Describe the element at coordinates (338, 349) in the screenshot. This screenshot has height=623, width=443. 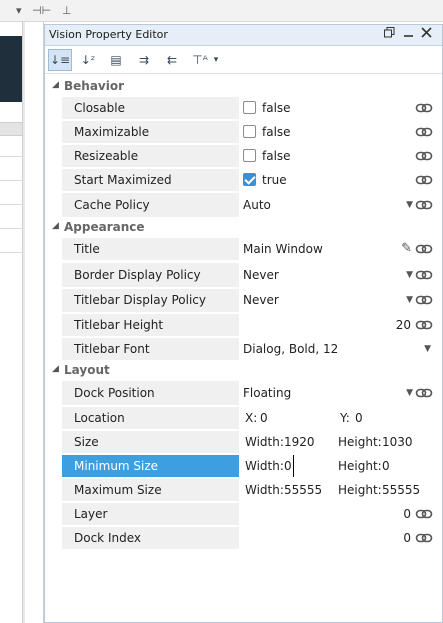
I see `titlebar-font-select: Dialog, Bold, 12 ▼` at that location.